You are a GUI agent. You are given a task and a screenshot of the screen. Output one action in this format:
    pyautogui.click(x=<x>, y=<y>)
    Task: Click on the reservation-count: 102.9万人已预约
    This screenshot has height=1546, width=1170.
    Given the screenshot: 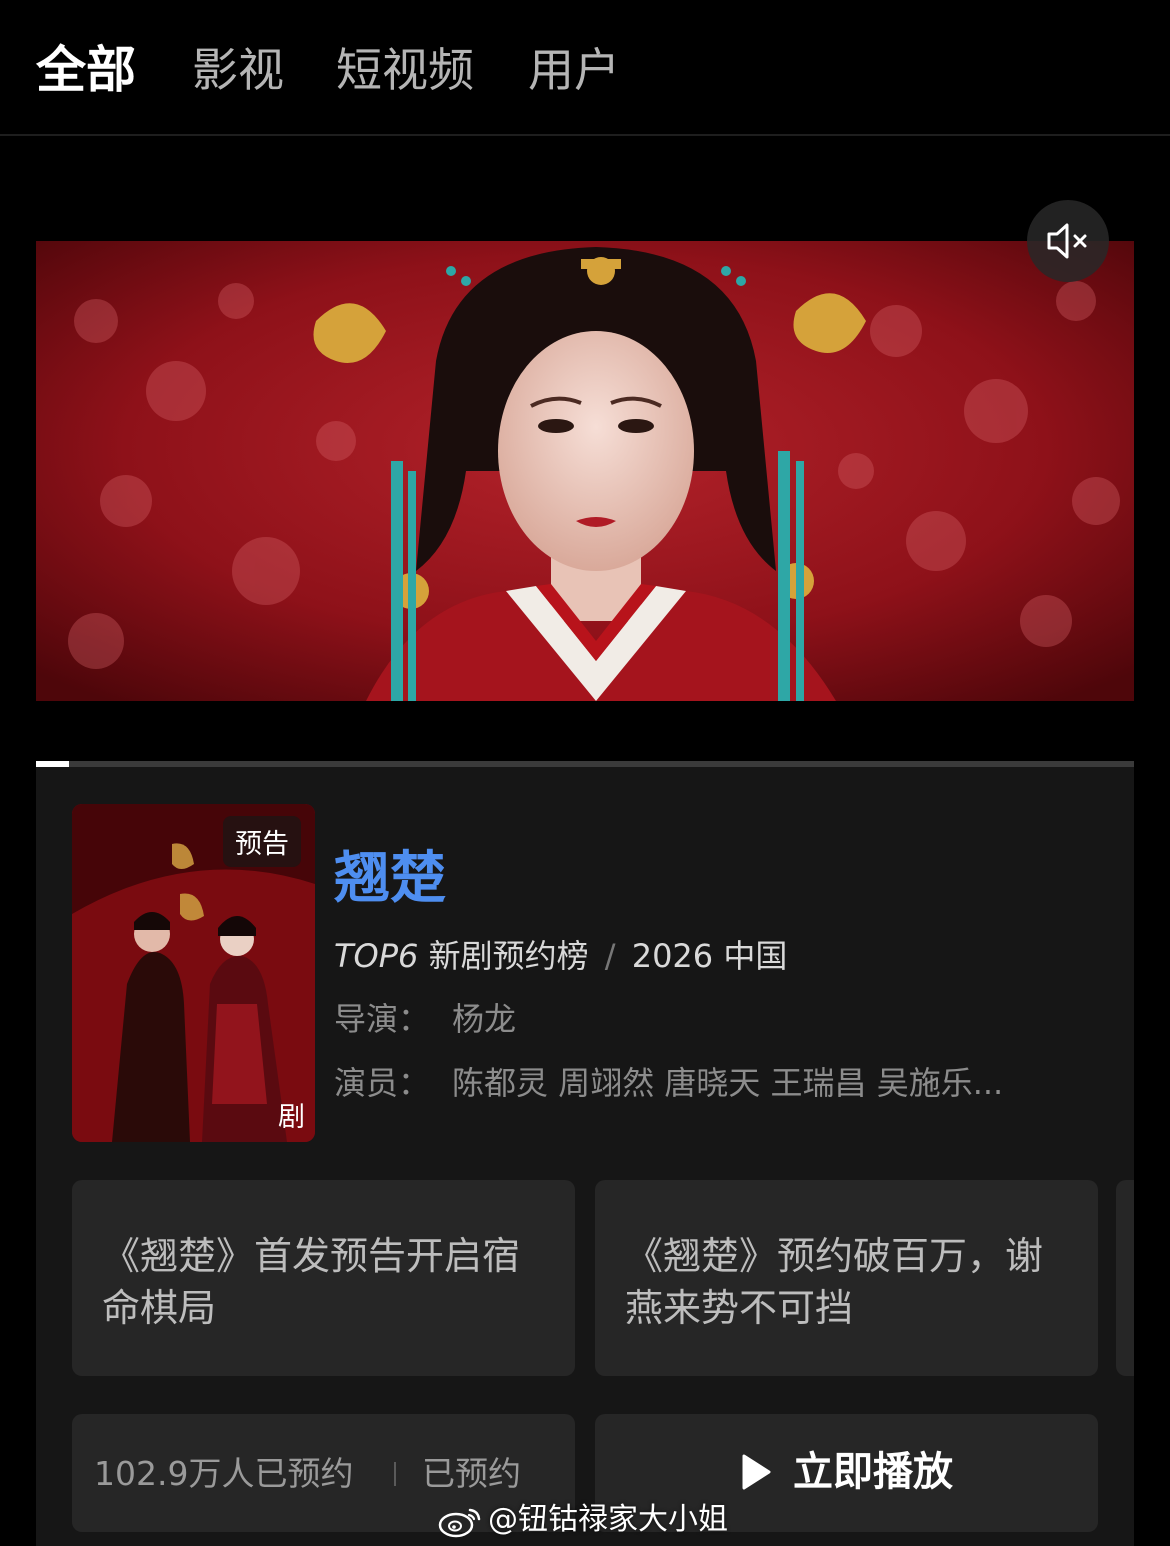 What is the action you would take?
    pyautogui.click(x=224, y=1473)
    